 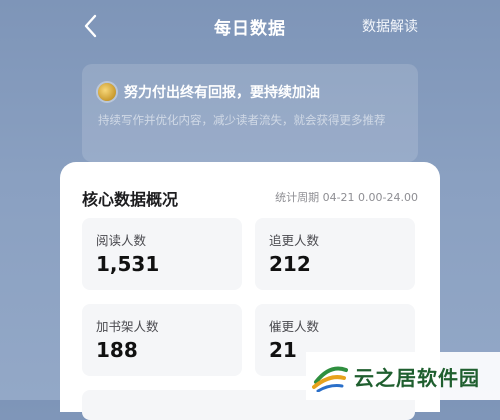 What do you see at coordinates (294, 326) in the screenshot?
I see `metric-label: 催更人数` at bounding box center [294, 326].